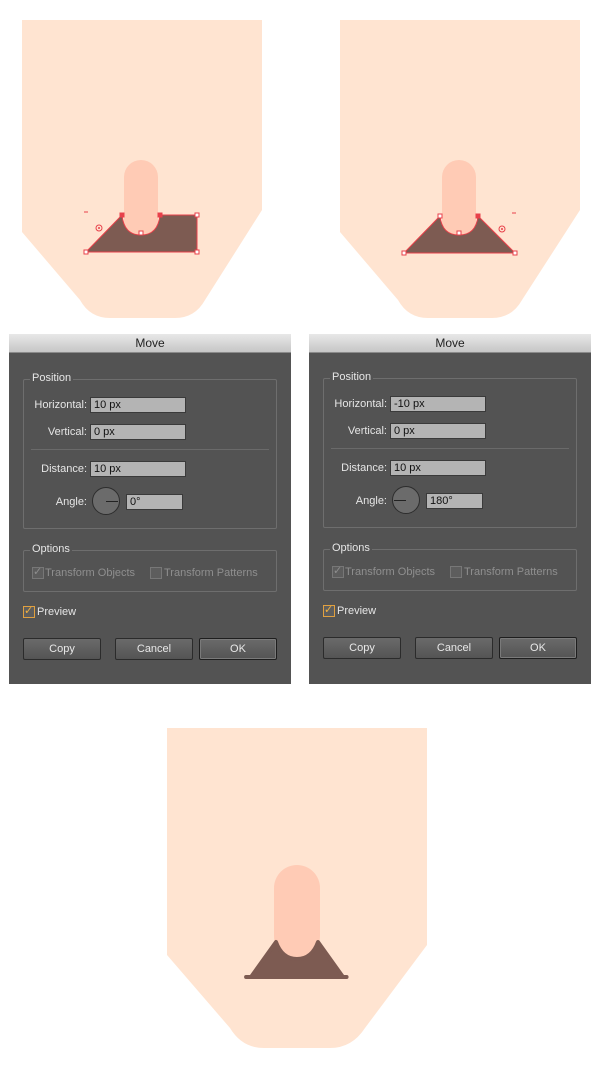 This screenshot has height=1078, width=600. What do you see at coordinates (454, 501) in the screenshot?
I see `angle-input: 180°` at bounding box center [454, 501].